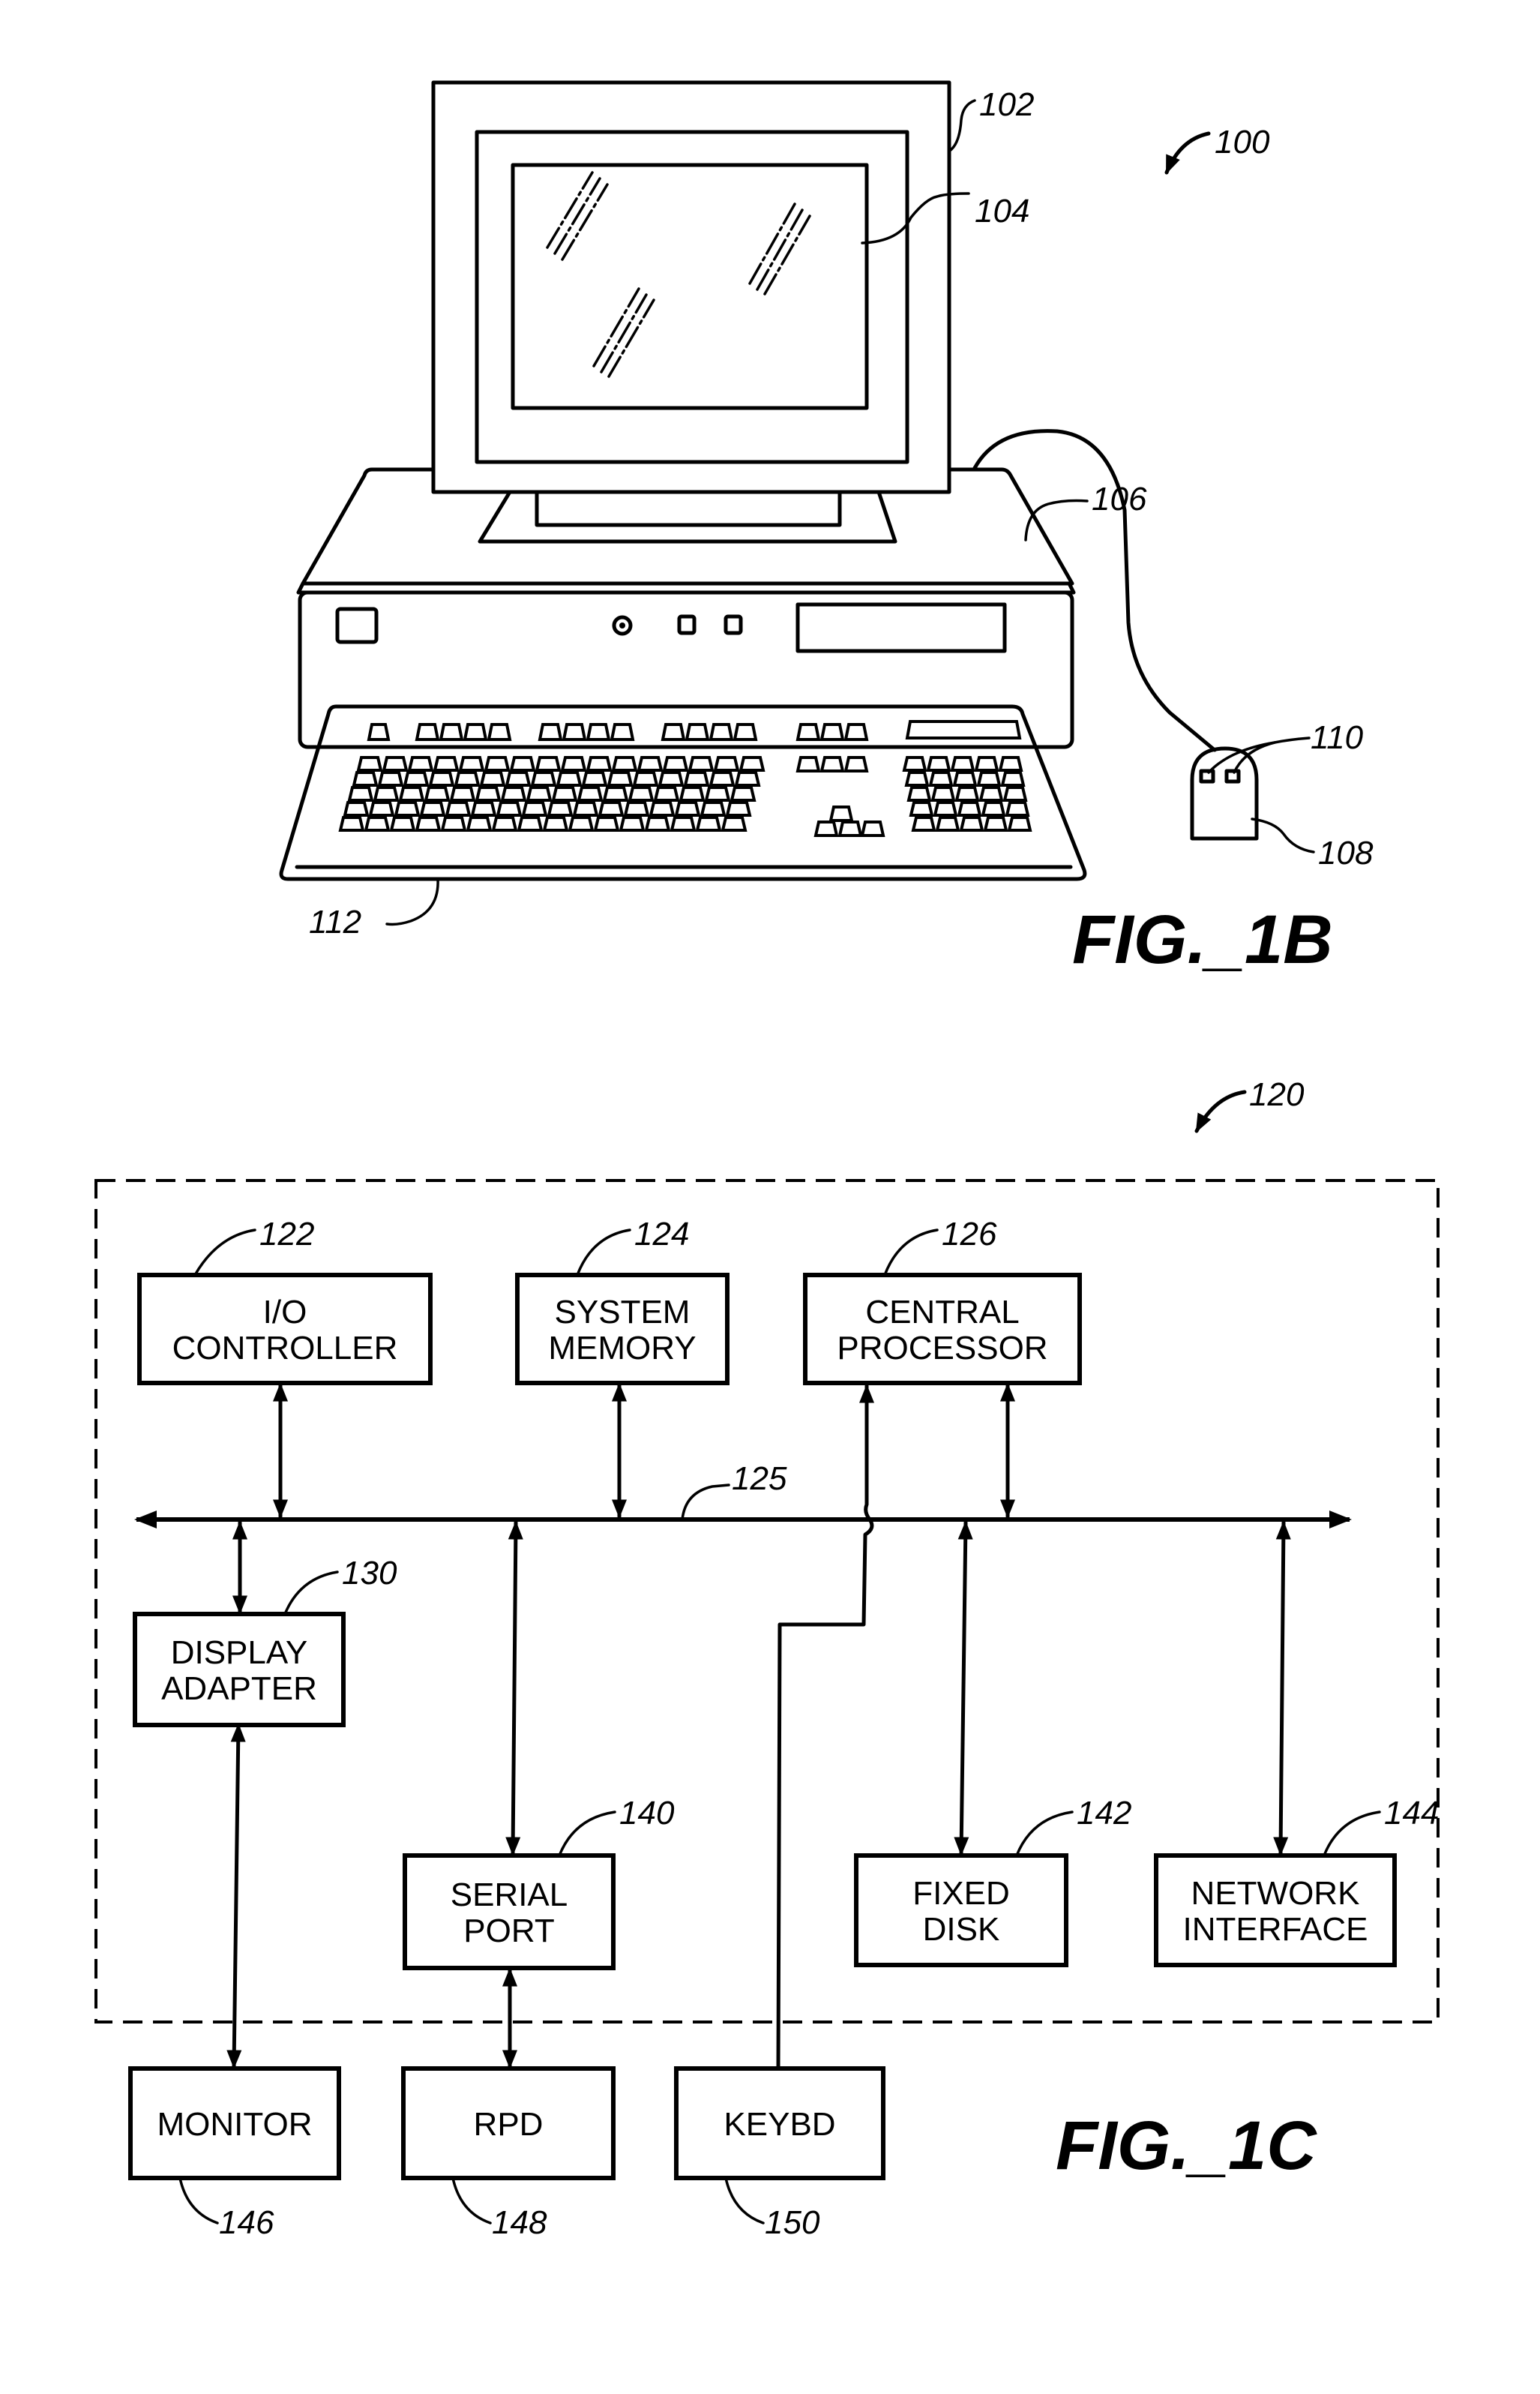 The width and height of the screenshot is (1540, 2394). I want to click on keyboard-keys, so click(685, 778).